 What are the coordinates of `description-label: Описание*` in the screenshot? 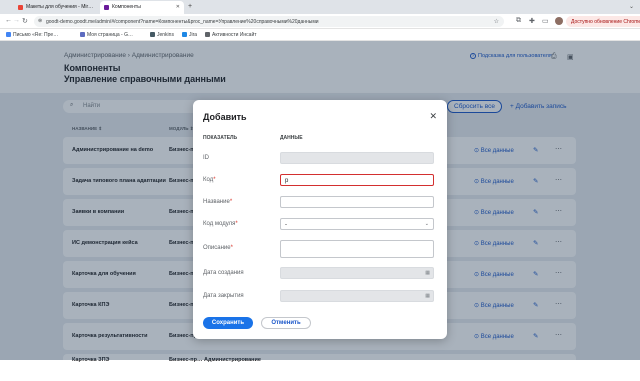 It's located at (218, 248).